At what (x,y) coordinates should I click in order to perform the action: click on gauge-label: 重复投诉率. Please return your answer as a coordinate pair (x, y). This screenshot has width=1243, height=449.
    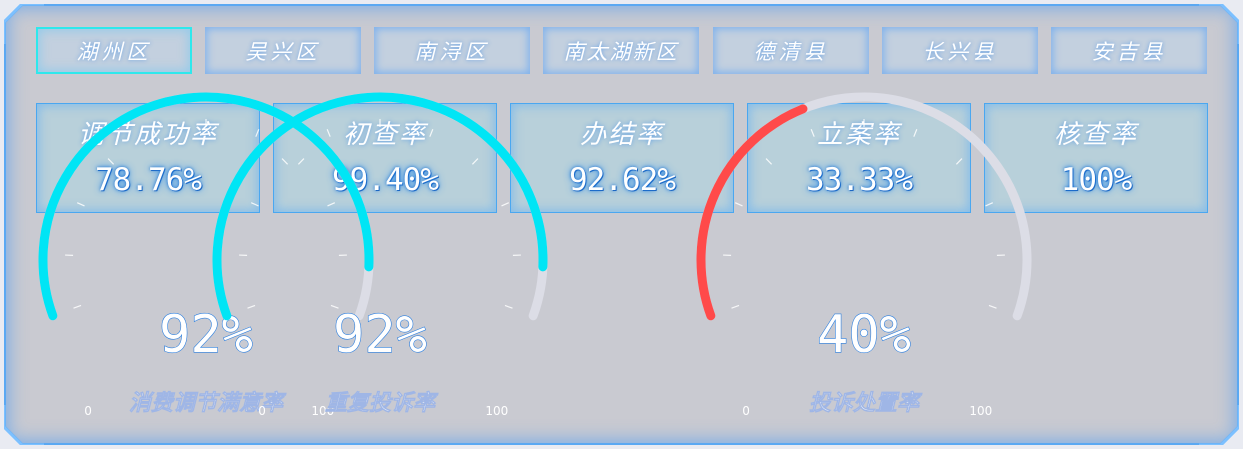
    Looking at the image, I should click on (382, 403).